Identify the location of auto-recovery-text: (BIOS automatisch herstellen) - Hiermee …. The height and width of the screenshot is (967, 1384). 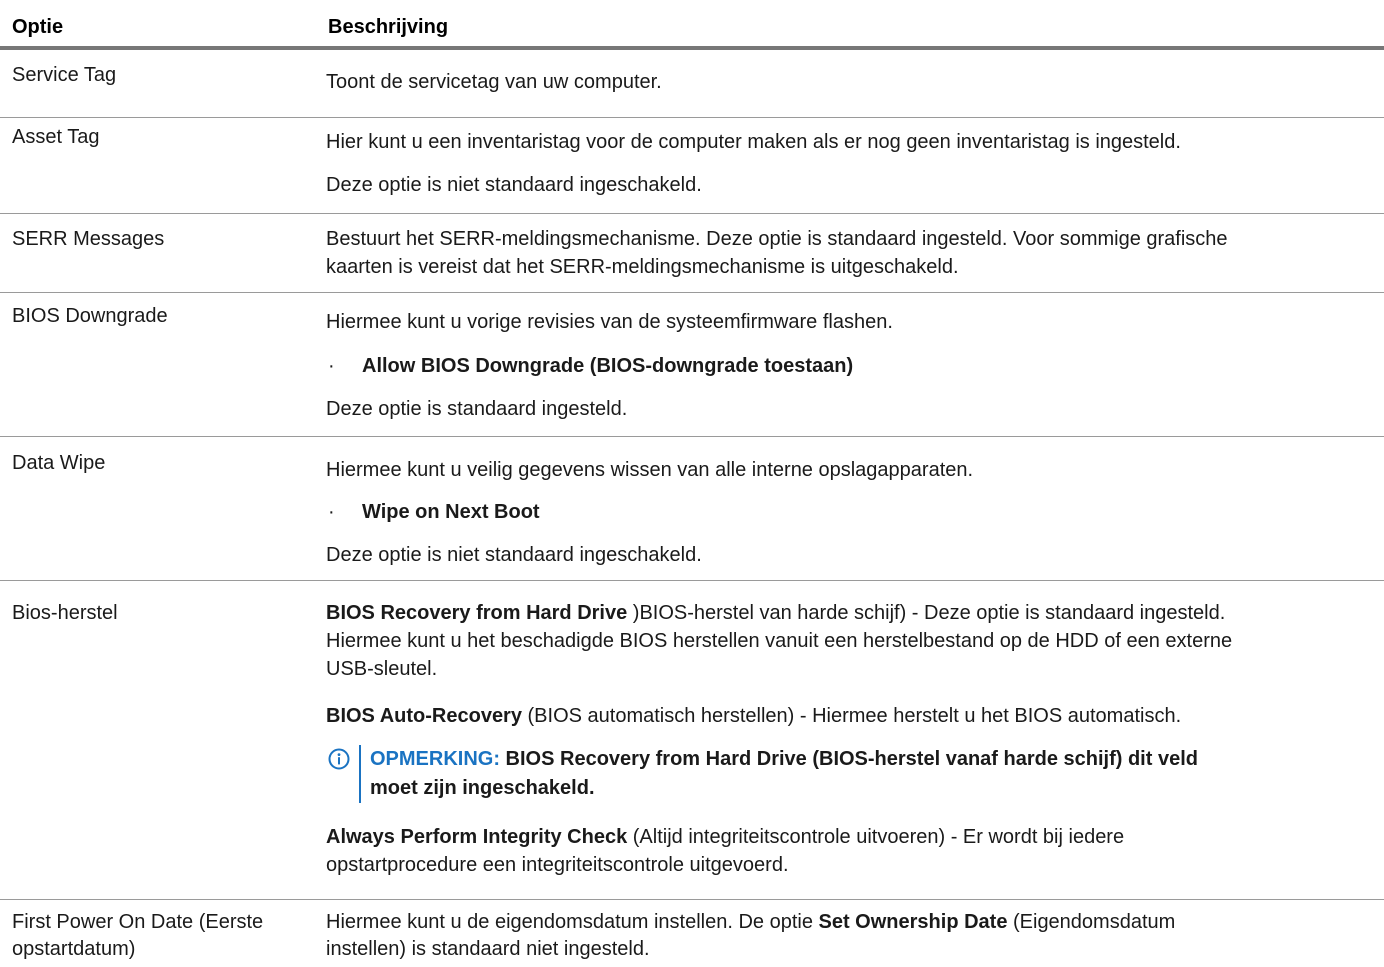
(851, 716).